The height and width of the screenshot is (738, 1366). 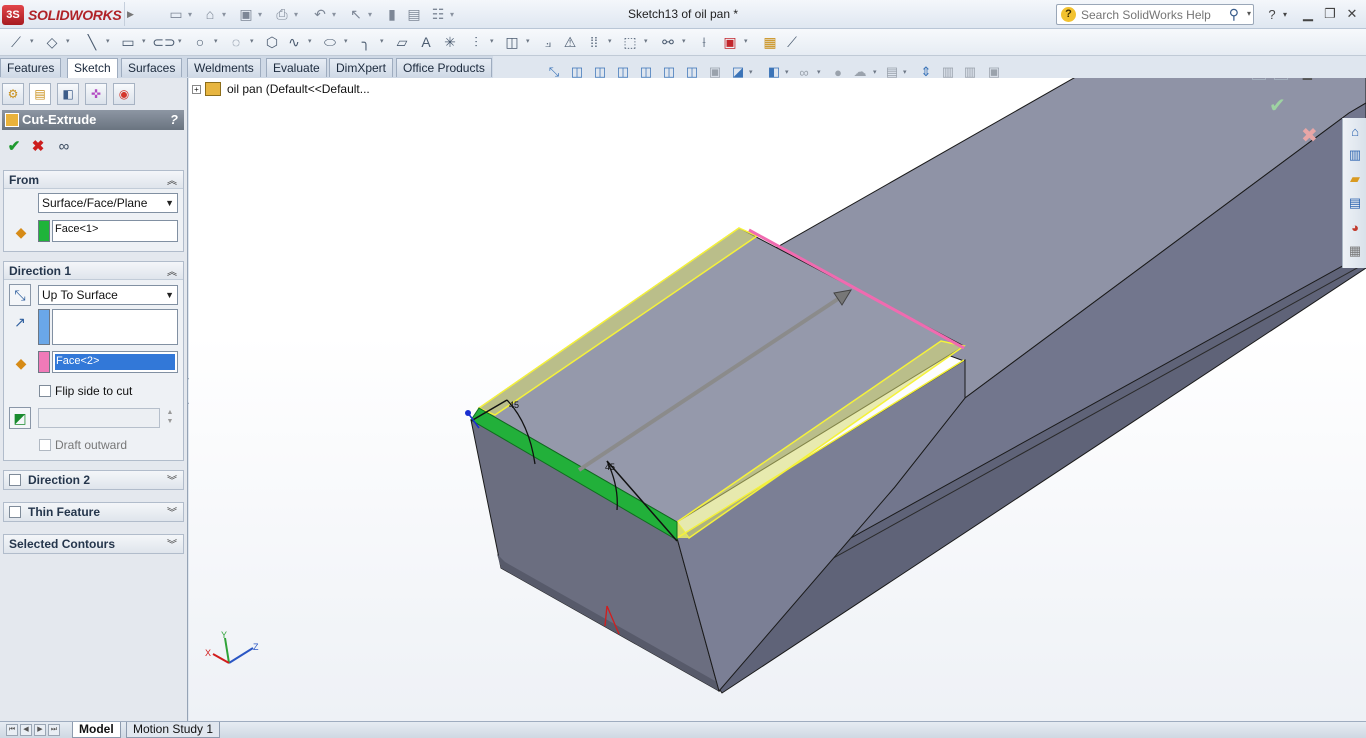 What do you see at coordinates (124, 94) in the screenshot?
I see `display-manager-tab-icon: ◉` at bounding box center [124, 94].